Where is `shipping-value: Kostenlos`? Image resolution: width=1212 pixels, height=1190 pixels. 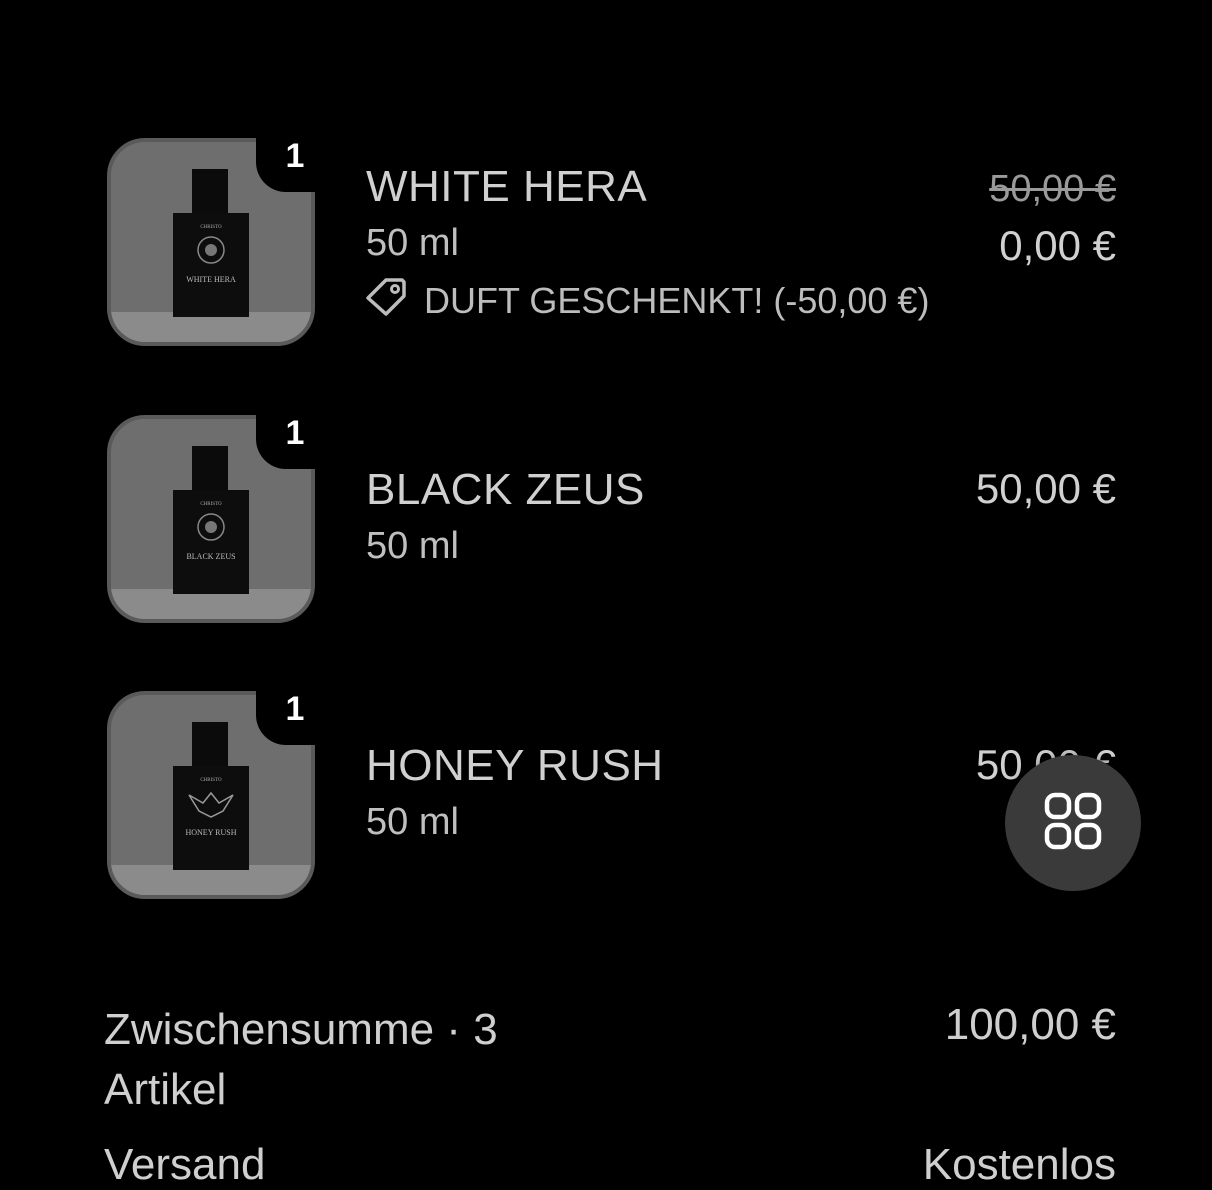
shipping-value: Kostenlos is located at coordinates (1019, 1164).